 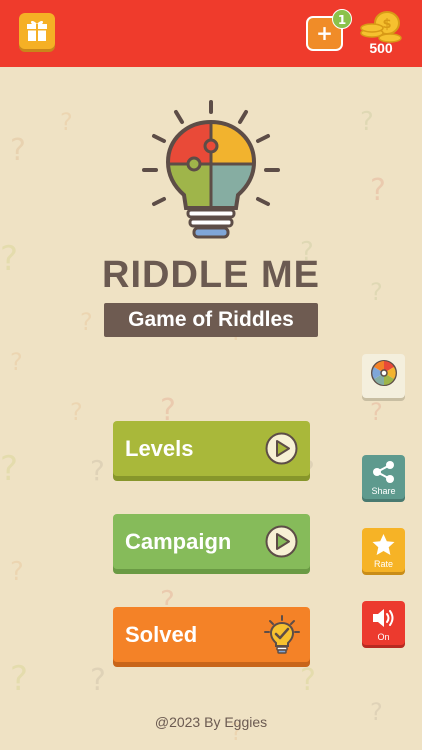 I want to click on sound-label: On, so click(x=383, y=637).